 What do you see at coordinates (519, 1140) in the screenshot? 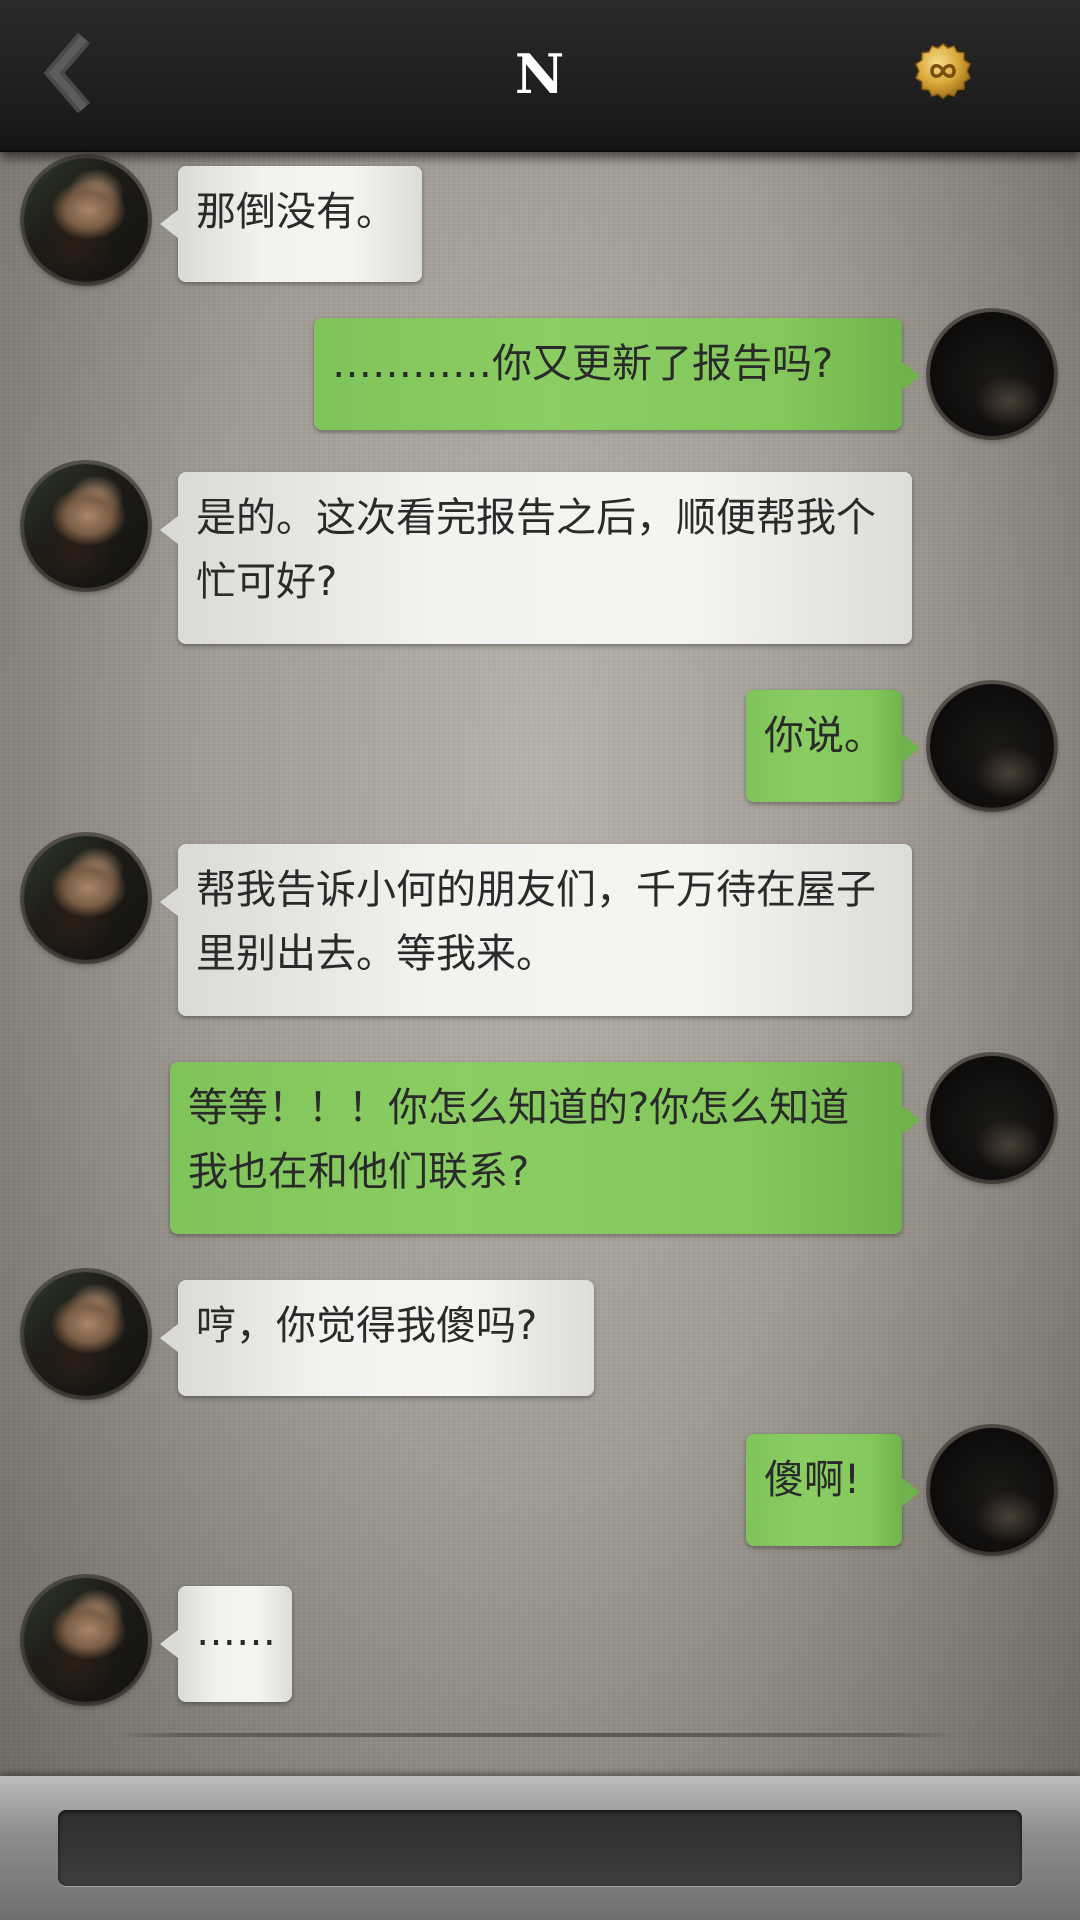
I see `message-text: 等等！！！你怎么知道的?你怎么知道我也在和他们联系?` at bounding box center [519, 1140].